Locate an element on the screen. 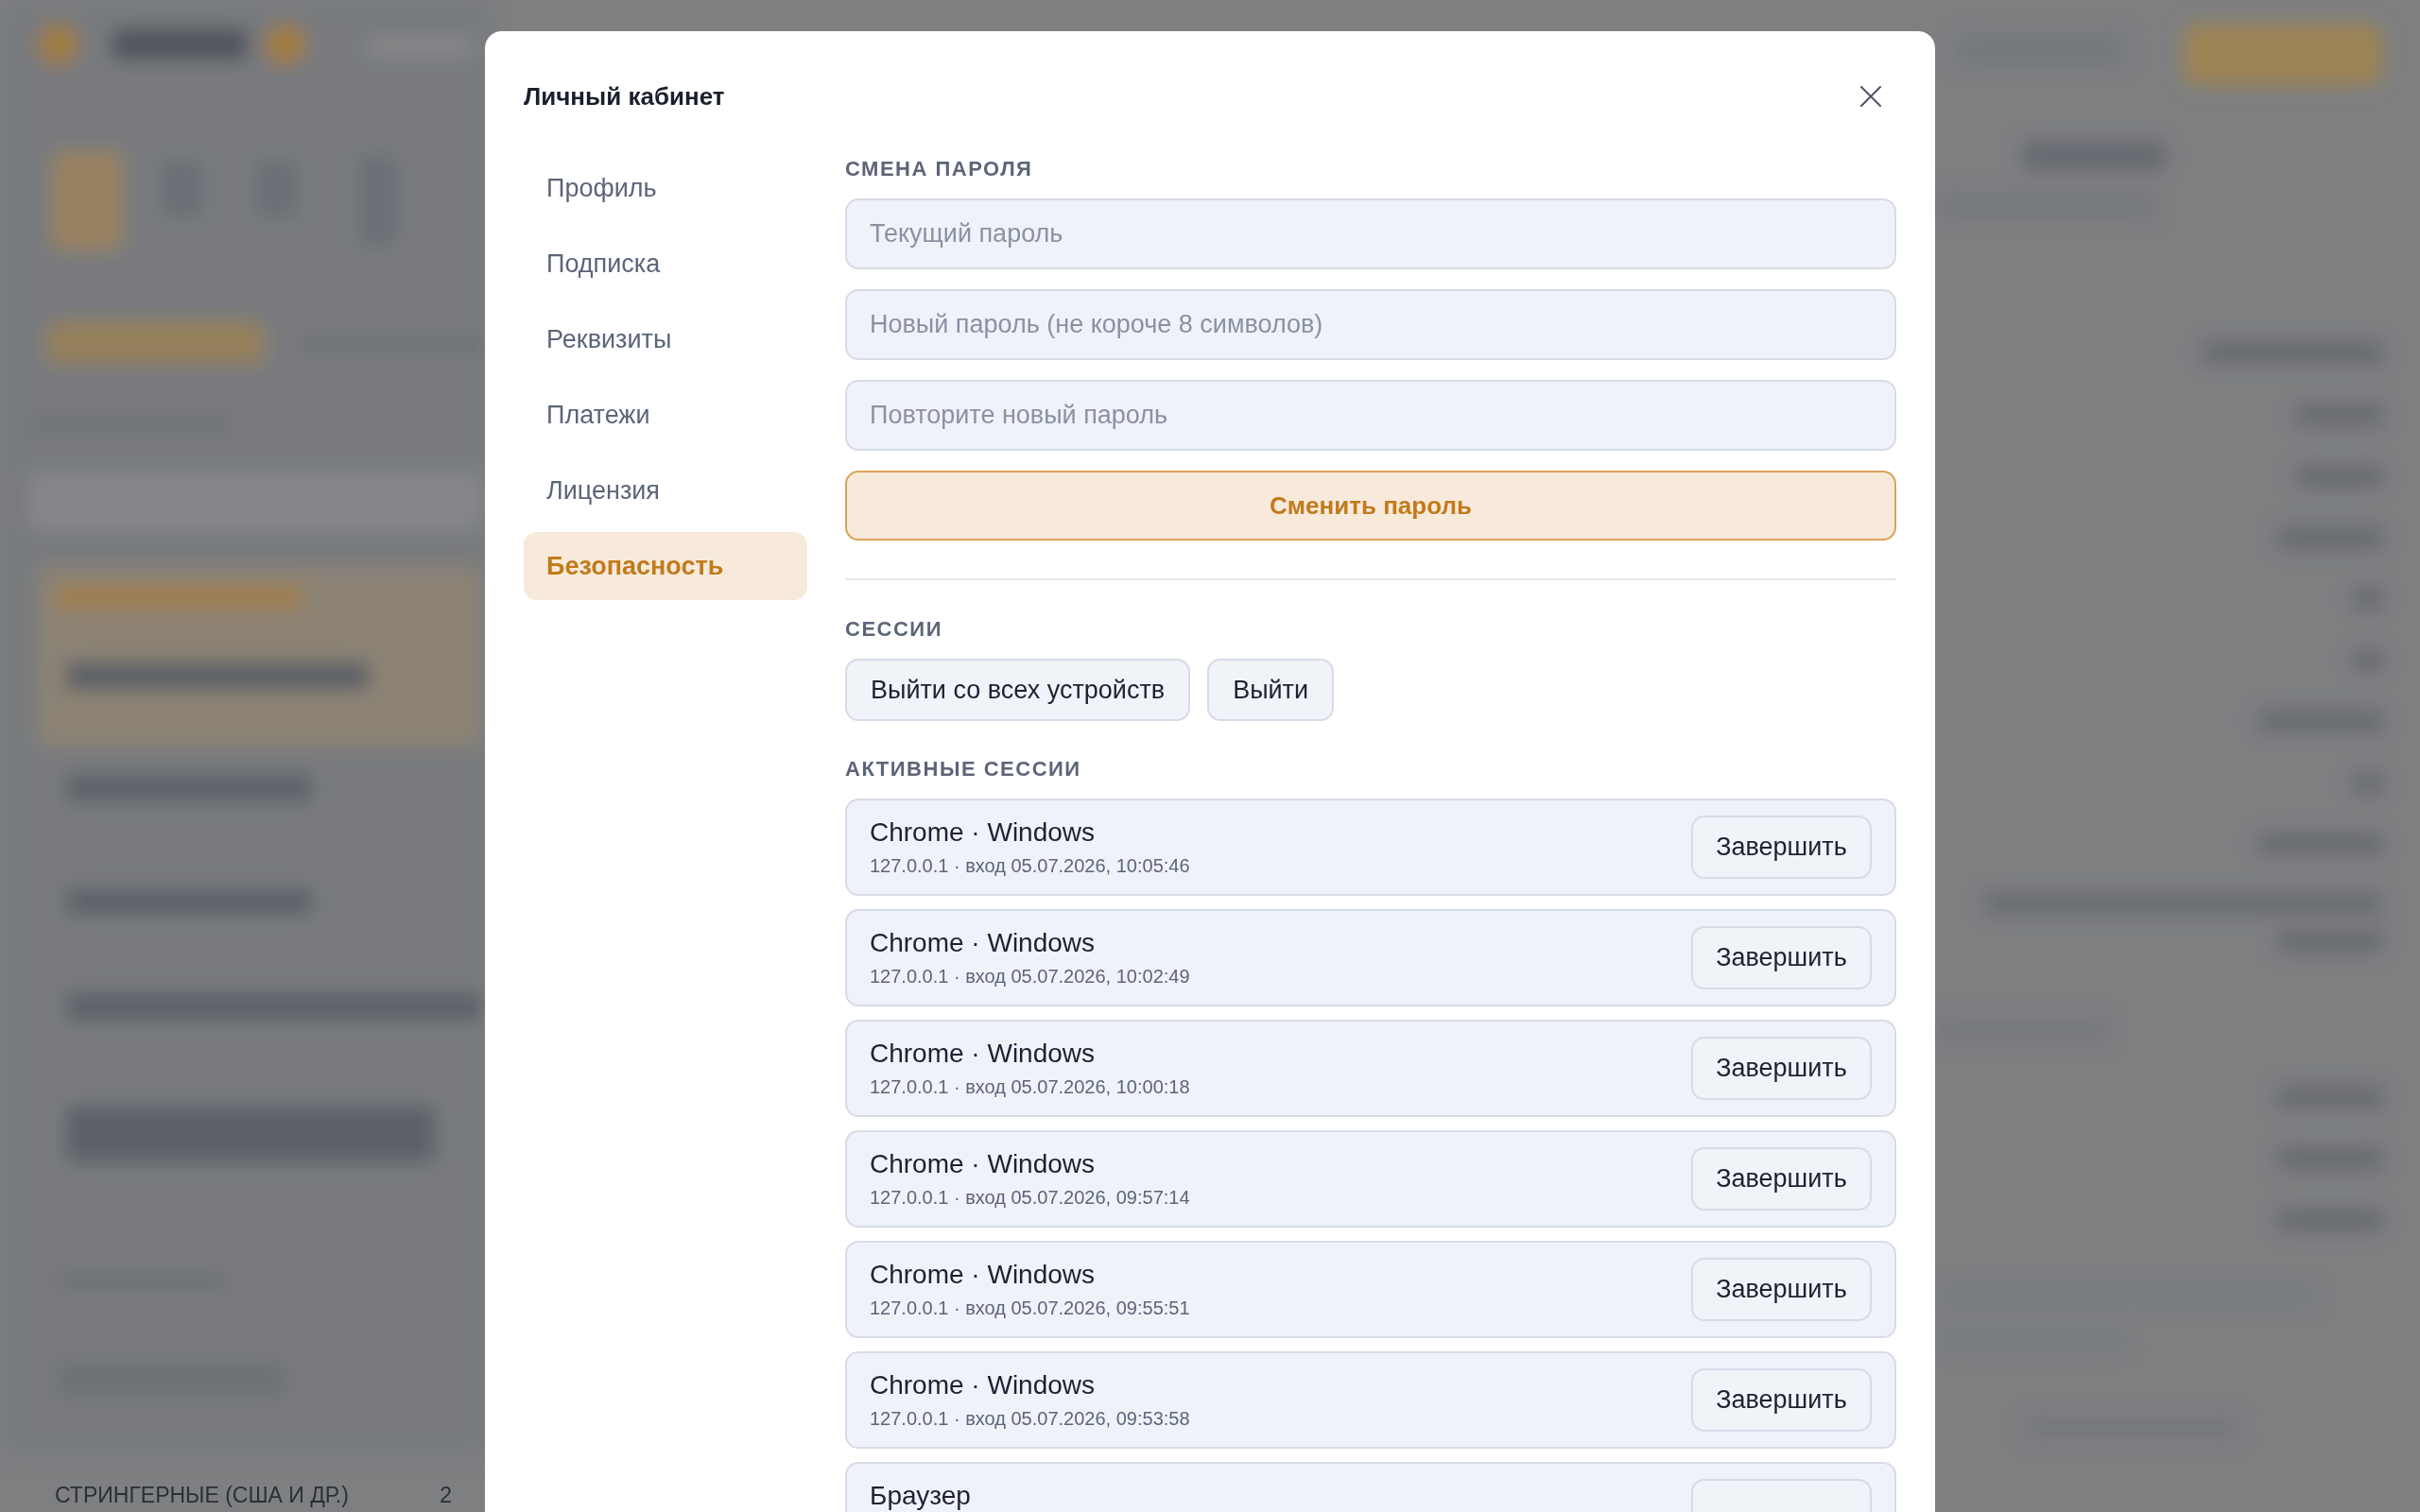 The image size is (2420, 1512). sidebar-group-label: СТРИНГЕРНЫЕ (США И ДР.) is located at coordinates (202, 1495).